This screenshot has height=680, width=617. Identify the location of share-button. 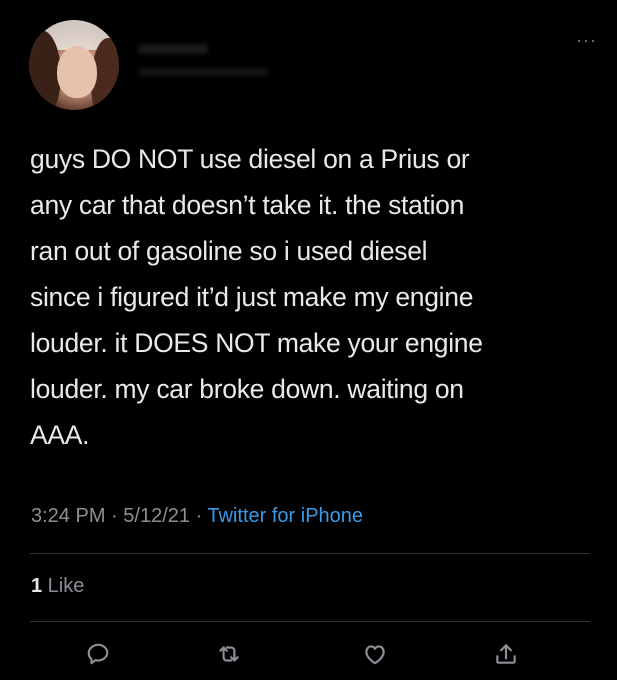
(506, 654).